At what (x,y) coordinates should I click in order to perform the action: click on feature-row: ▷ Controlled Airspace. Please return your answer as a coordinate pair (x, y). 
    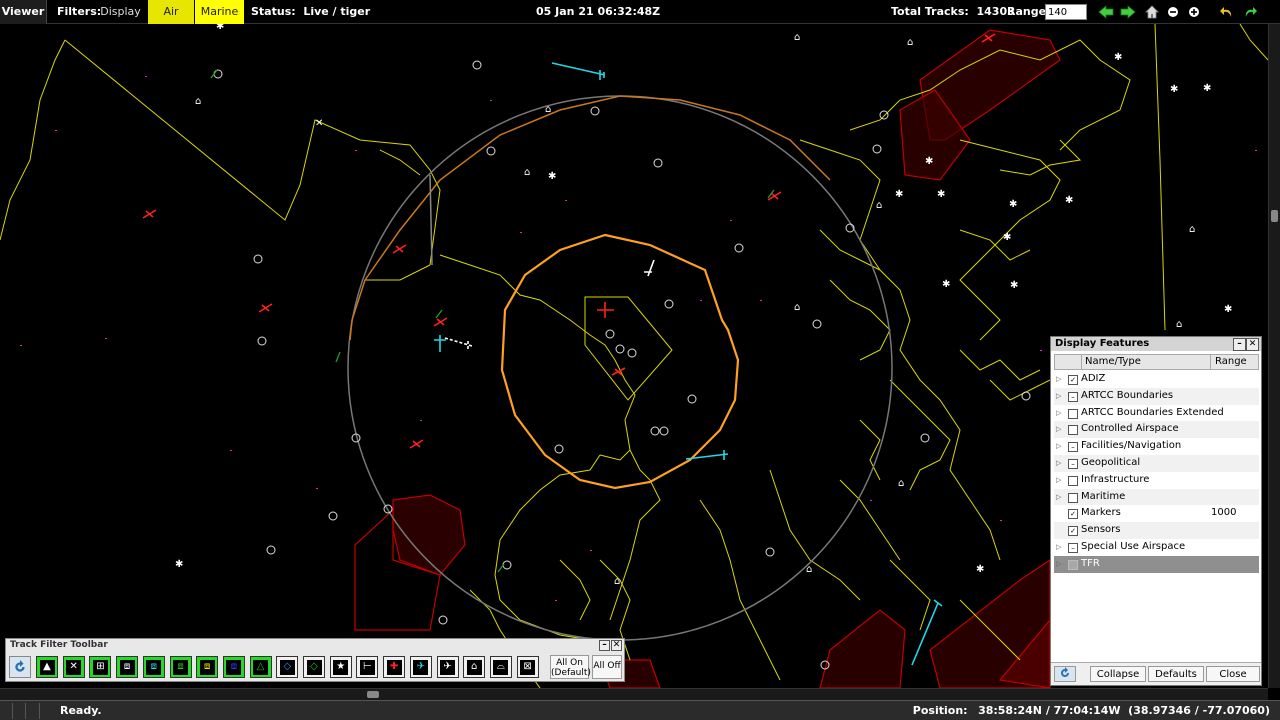
    Looking at the image, I should click on (1156, 430).